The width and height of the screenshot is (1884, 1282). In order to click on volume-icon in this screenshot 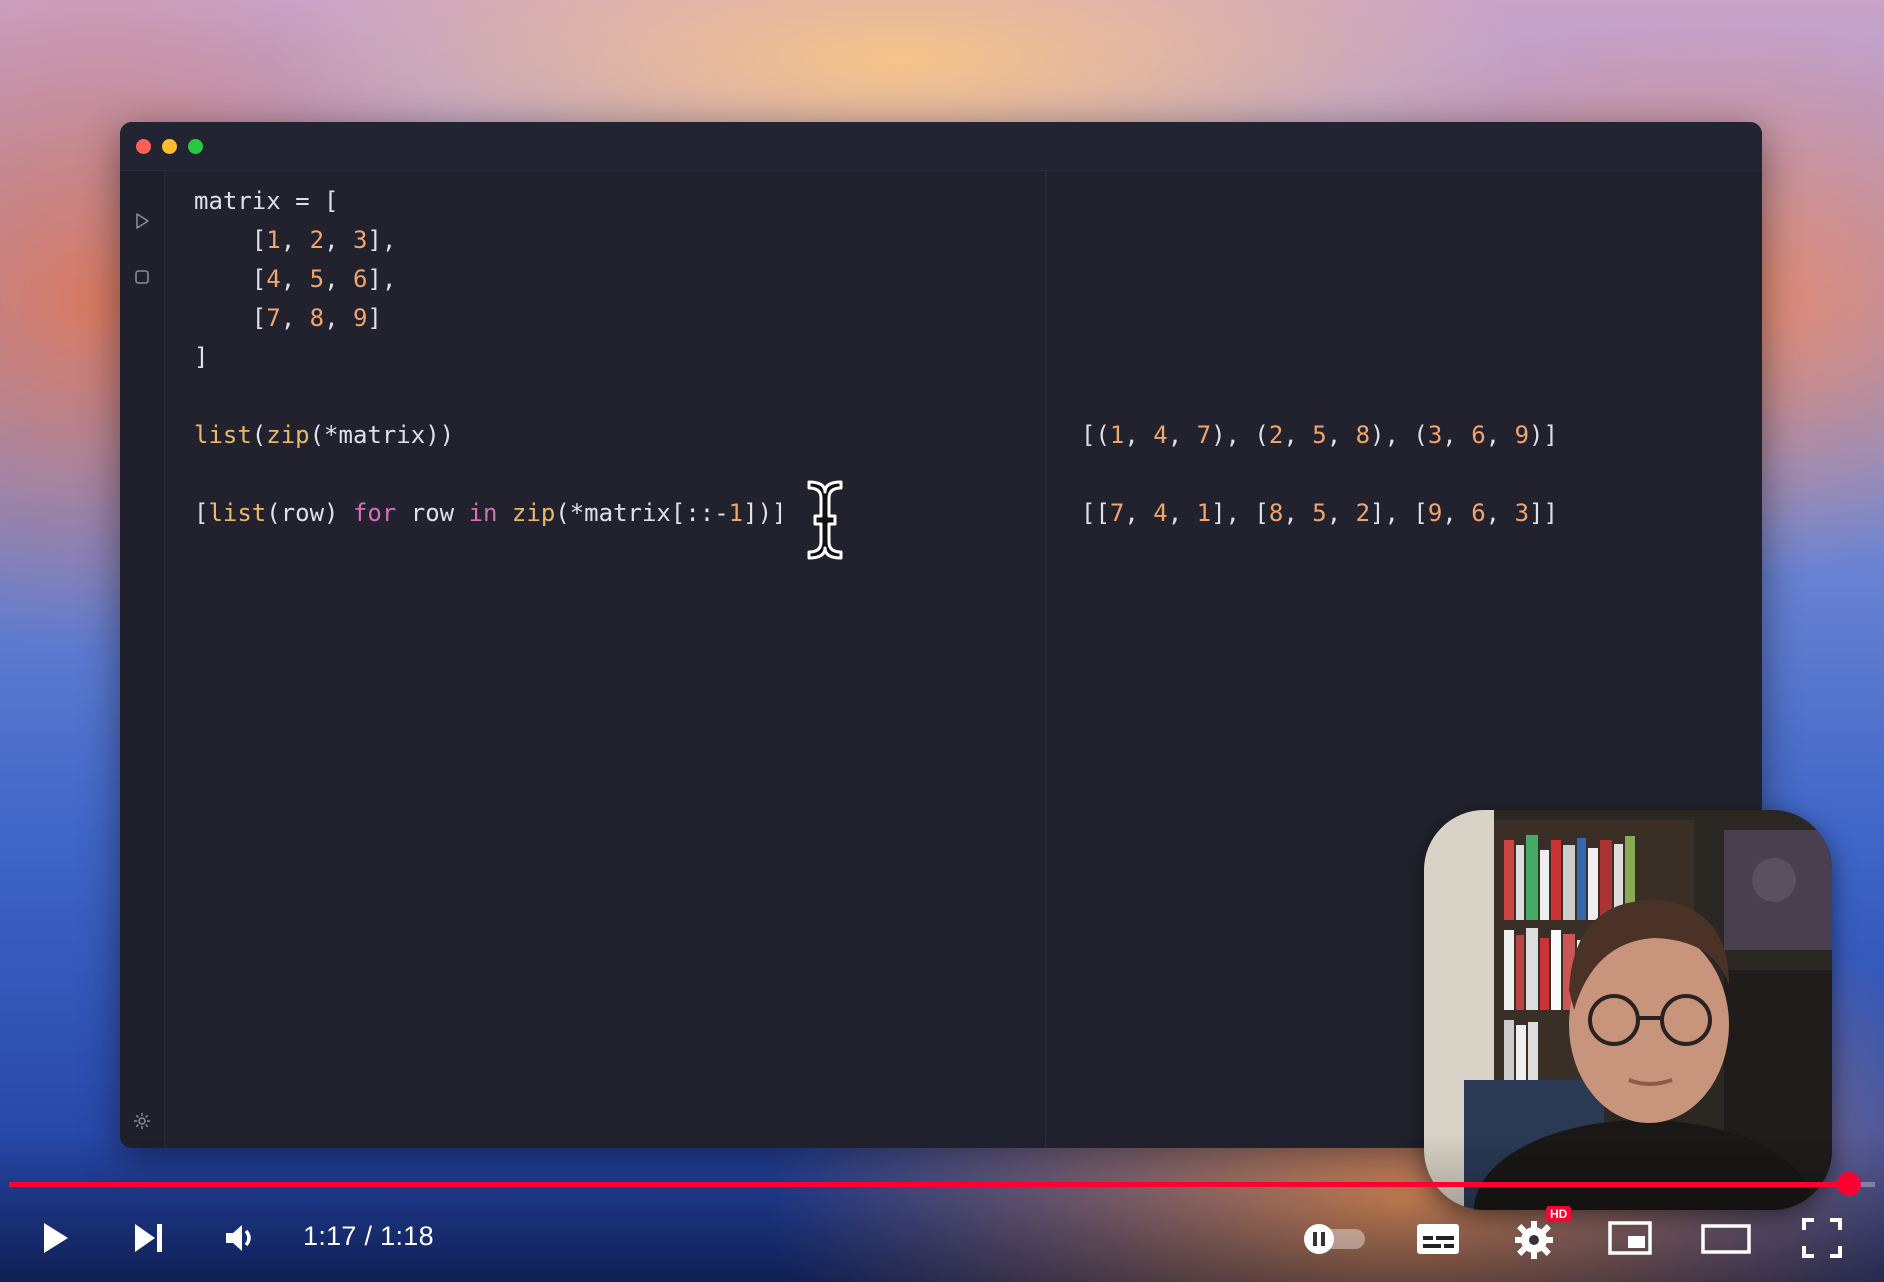, I will do `click(240, 1238)`.